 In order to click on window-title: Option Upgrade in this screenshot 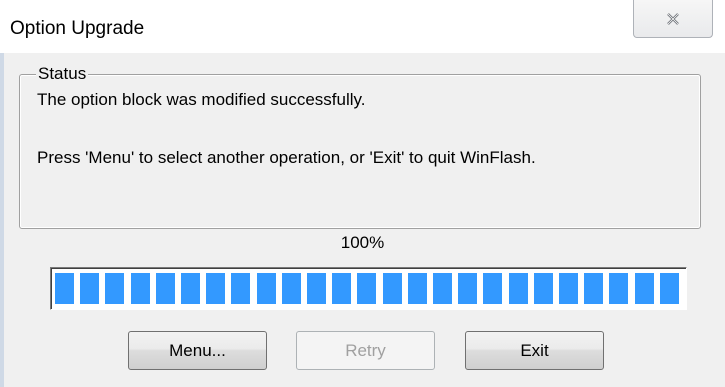, I will do `click(77, 28)`.